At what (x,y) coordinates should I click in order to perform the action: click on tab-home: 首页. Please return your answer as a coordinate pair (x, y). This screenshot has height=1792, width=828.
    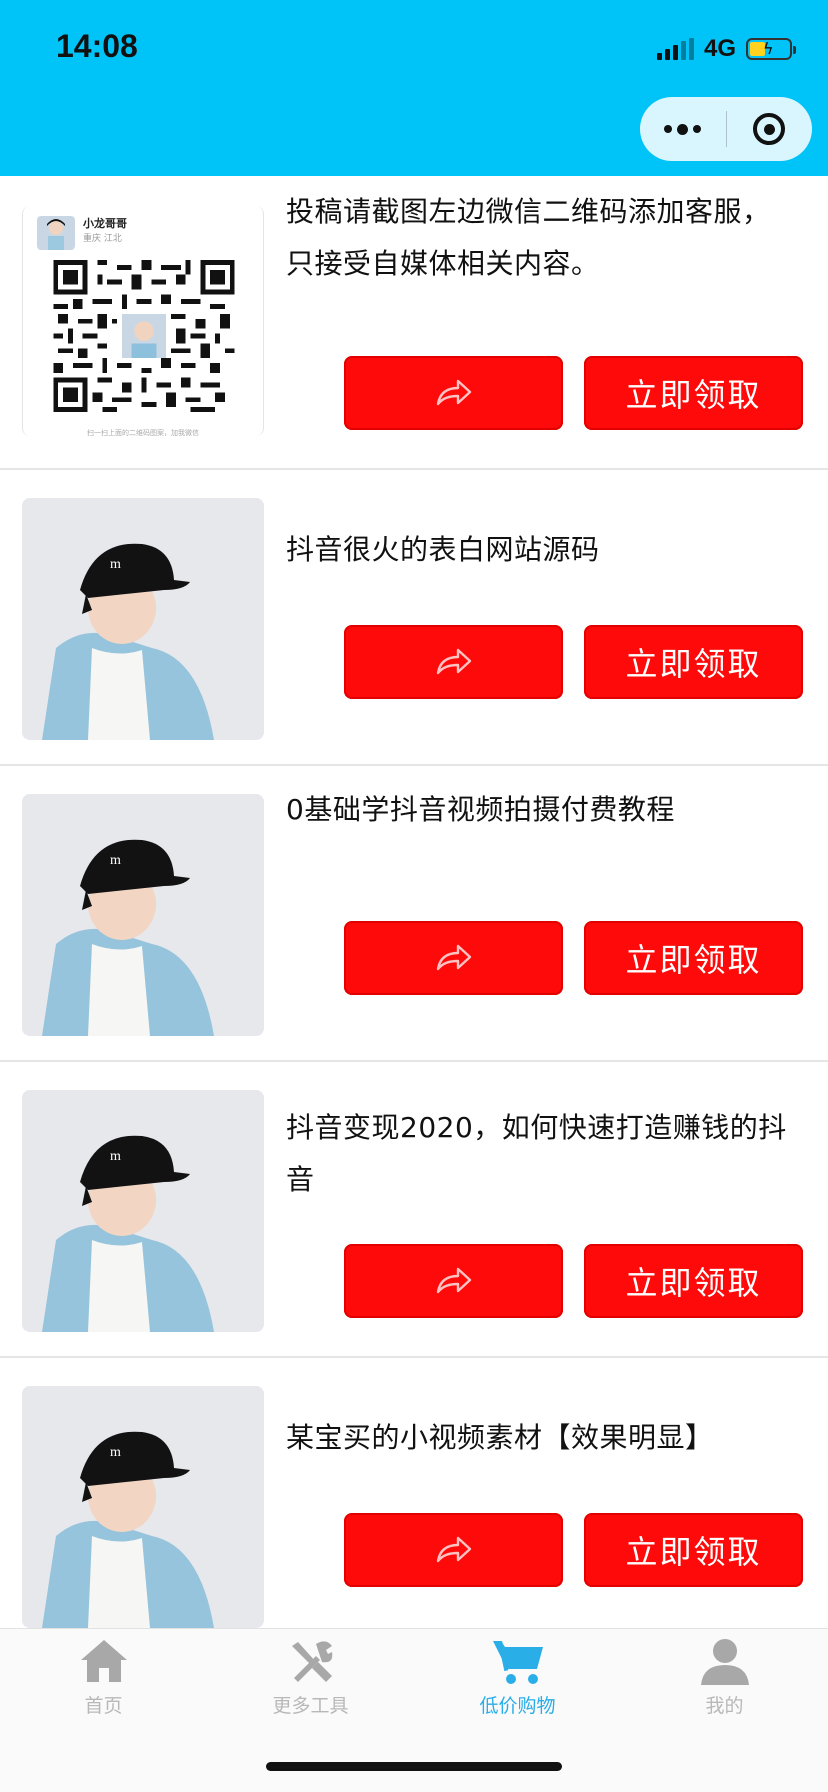
    Looking at the image, I should click on (103, 1679).